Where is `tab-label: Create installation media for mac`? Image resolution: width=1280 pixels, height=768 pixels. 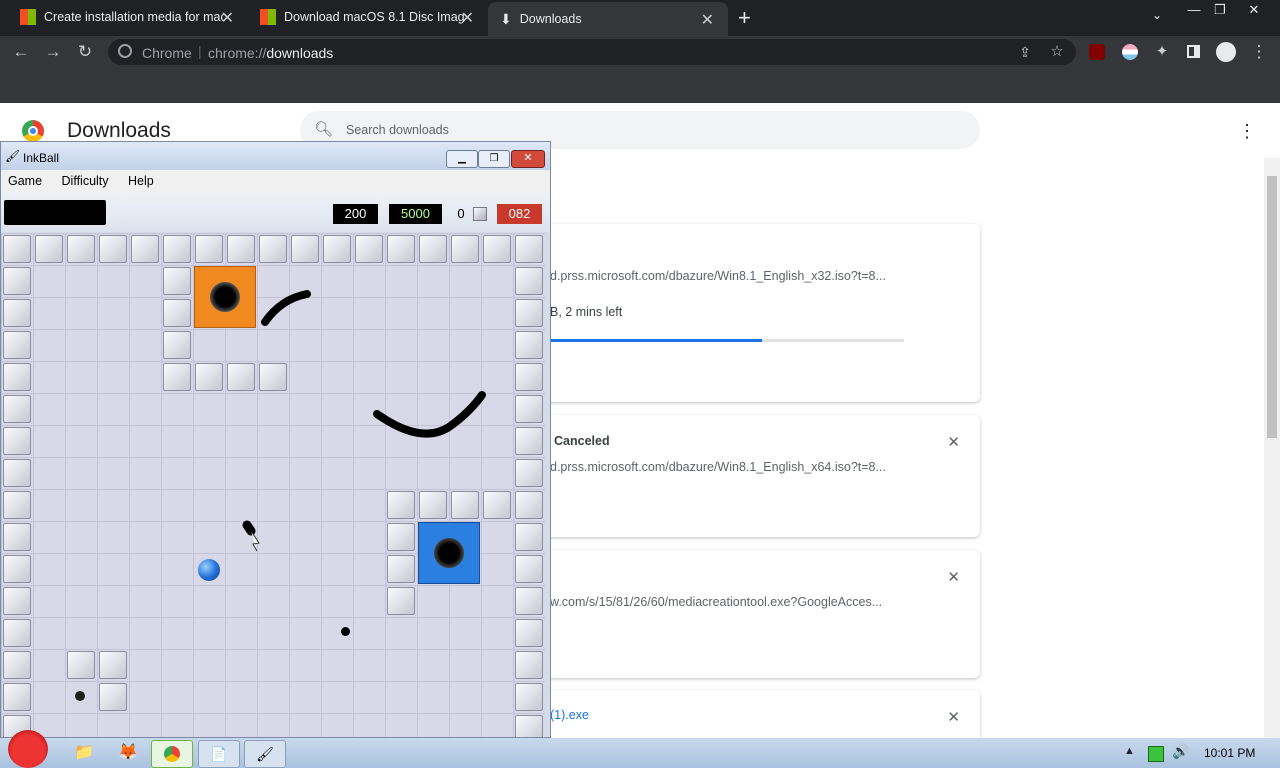
tab-label: Create installation media for mac is located at coordinates (134, 17).